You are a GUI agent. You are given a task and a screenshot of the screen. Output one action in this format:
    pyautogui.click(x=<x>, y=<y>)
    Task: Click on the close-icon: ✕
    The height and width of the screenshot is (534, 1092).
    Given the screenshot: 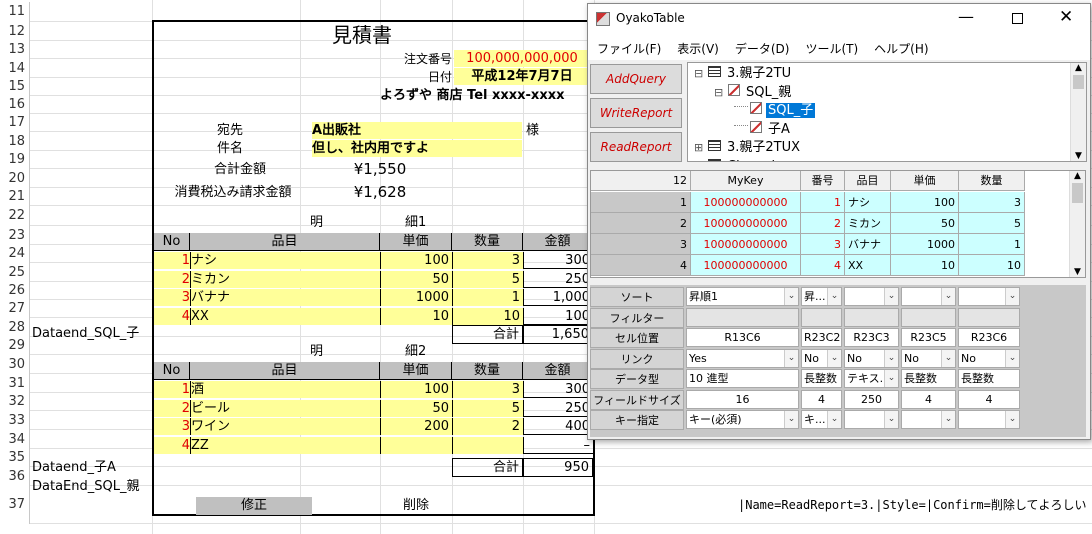 What is the action you would take?
    pyautogui.click(x=1066, y=17)
    